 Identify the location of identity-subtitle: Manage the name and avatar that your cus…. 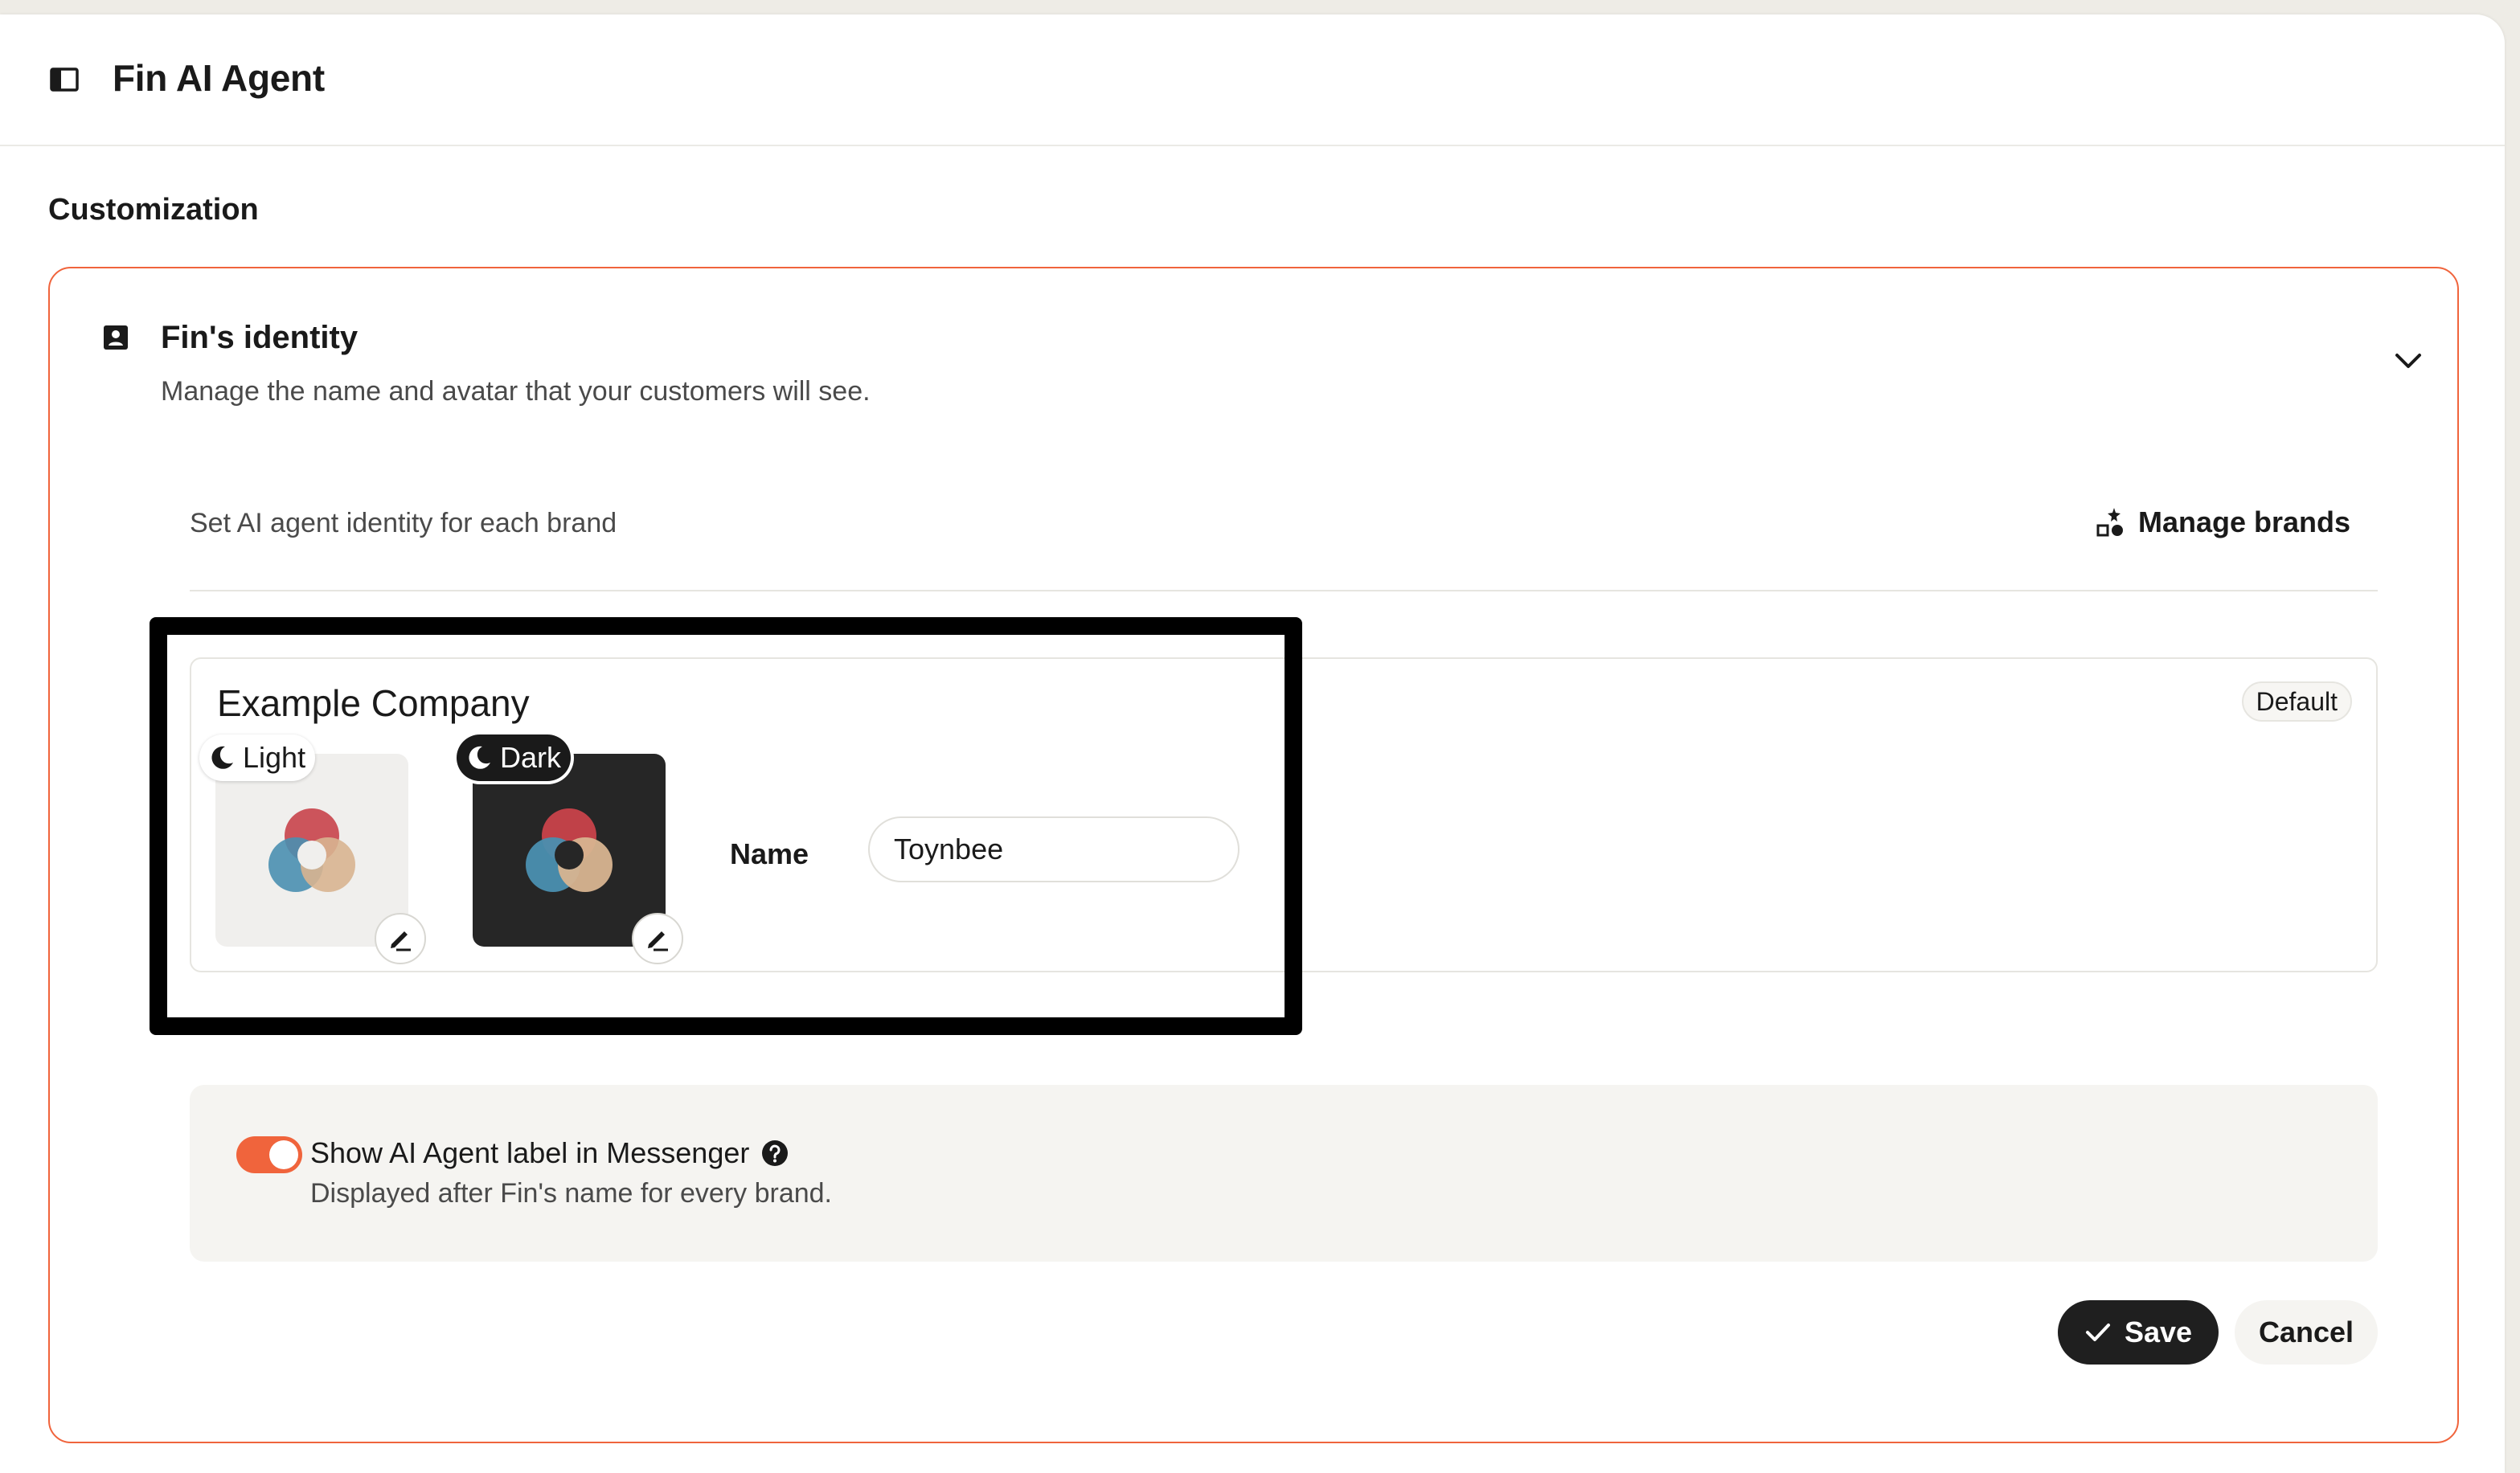
(516, 392).